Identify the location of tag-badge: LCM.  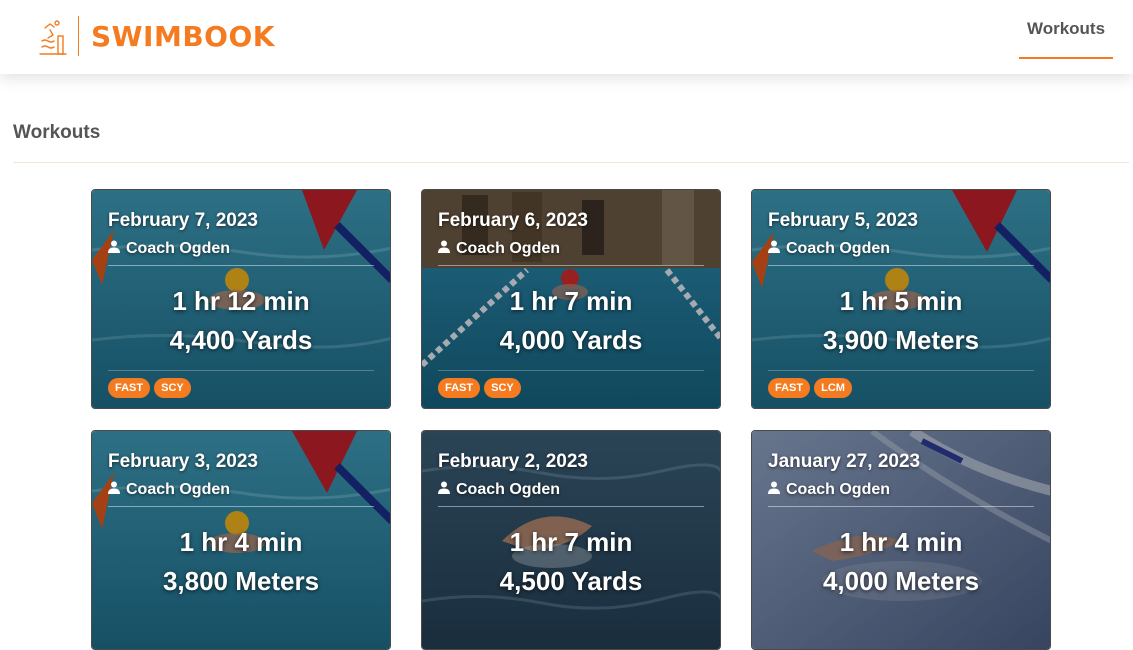
(833, 388).